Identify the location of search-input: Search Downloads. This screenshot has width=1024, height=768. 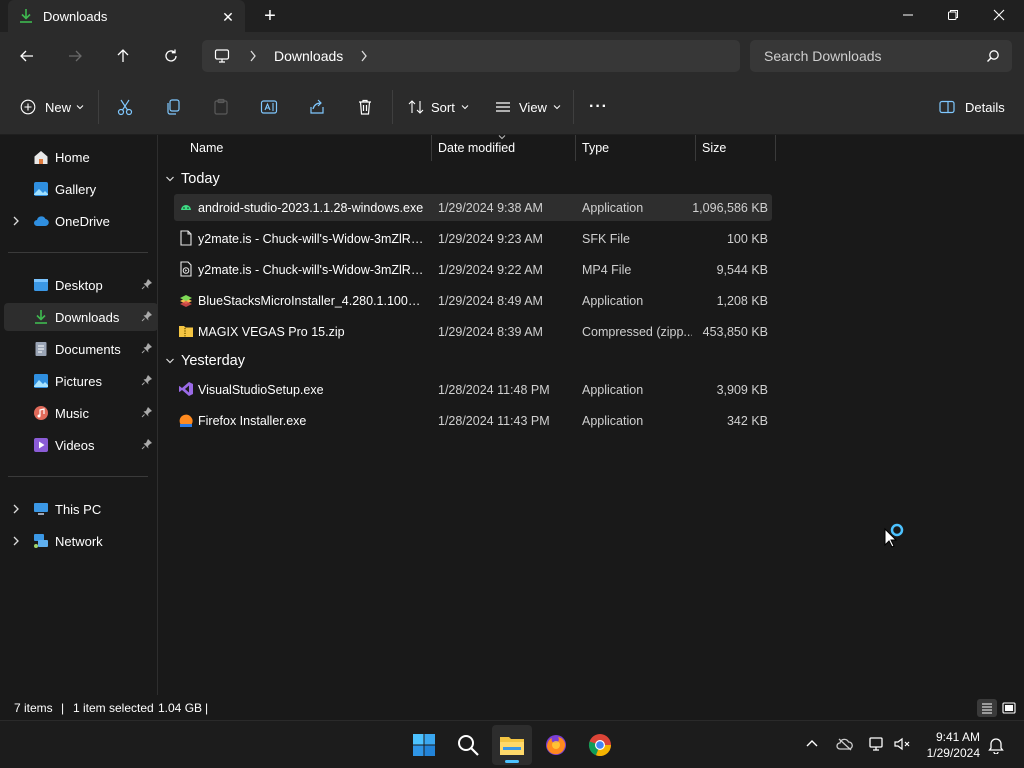
(881, 56).